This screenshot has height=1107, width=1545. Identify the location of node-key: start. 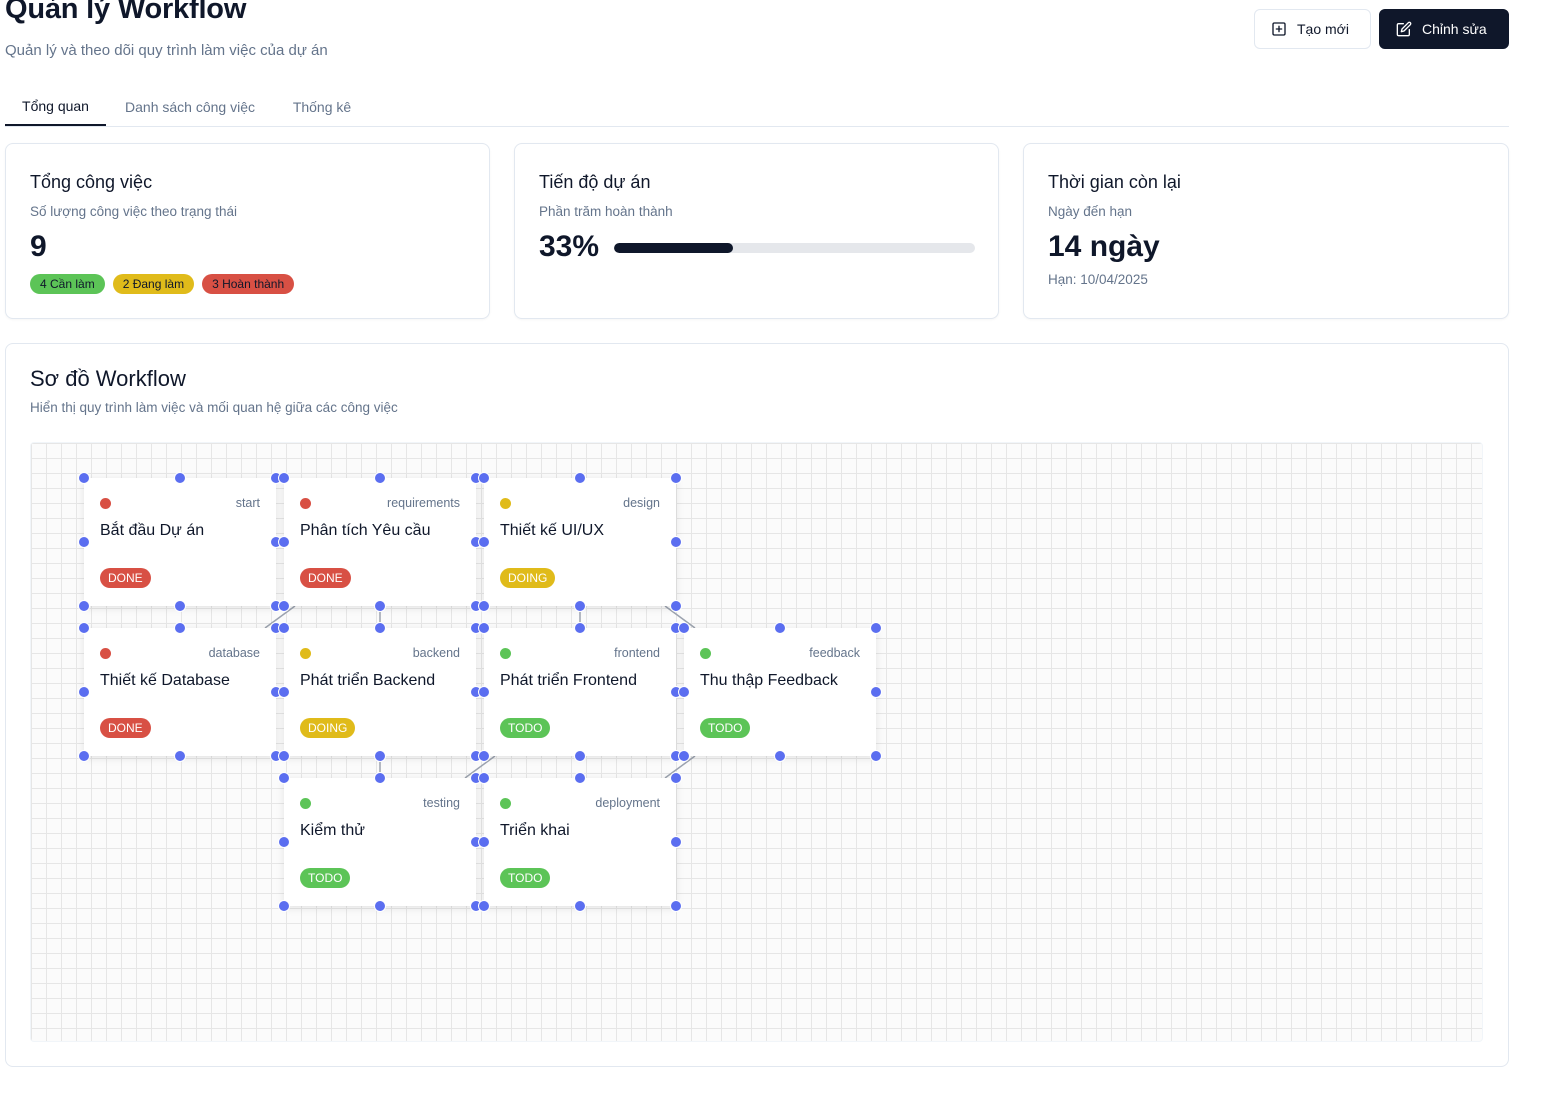
(247, 503).